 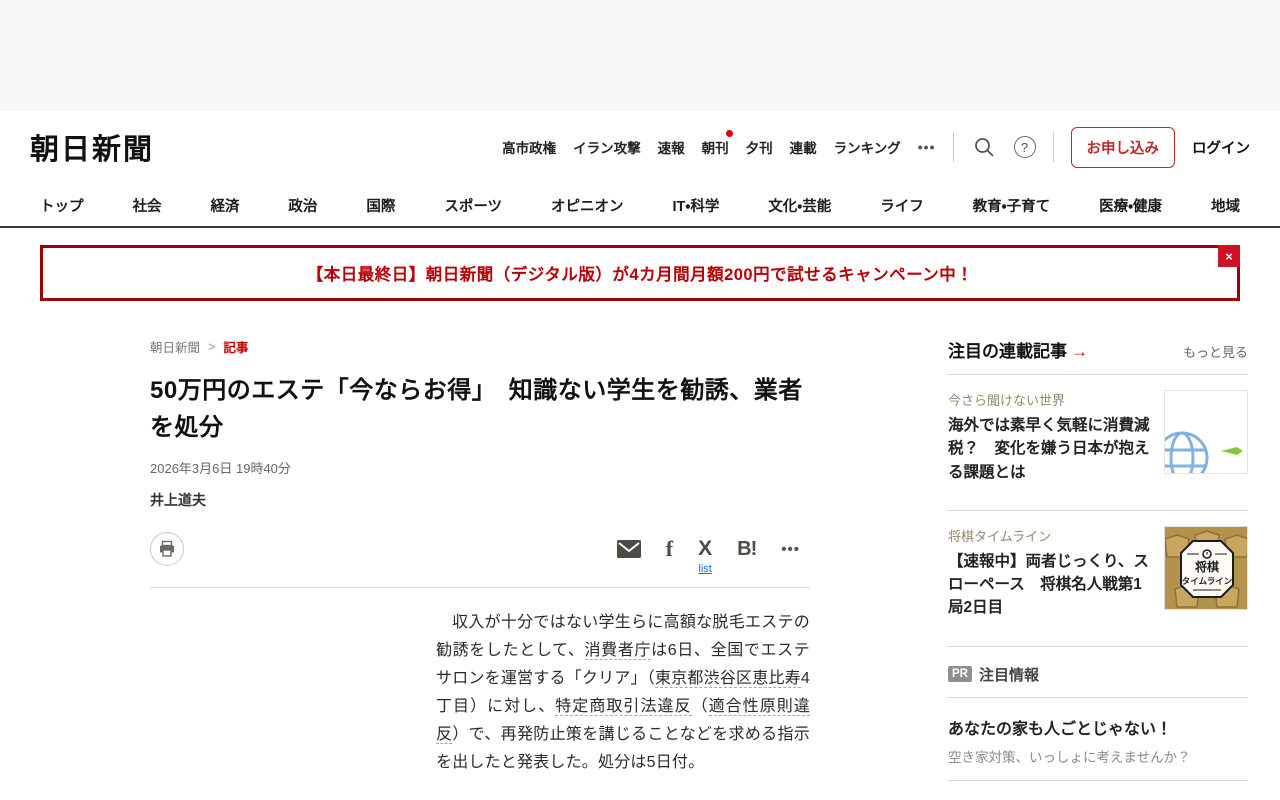 What do you see at coordinates (480, 346) in the screenshot?
I see `breadcrumb: 朝日新聞 > 記事` at bounding box center [480, 346].